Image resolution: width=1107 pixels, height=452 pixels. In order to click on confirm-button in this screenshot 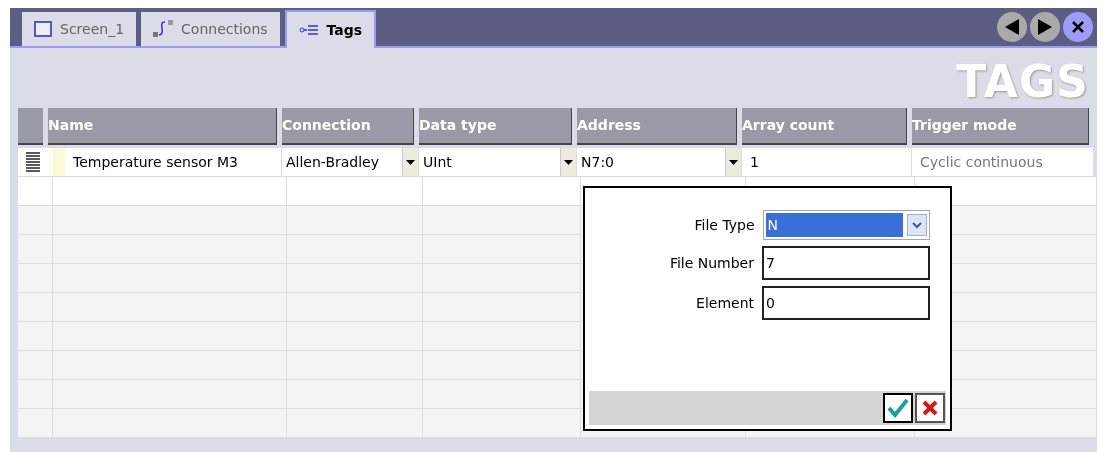, I will do `click(898, 408)`.